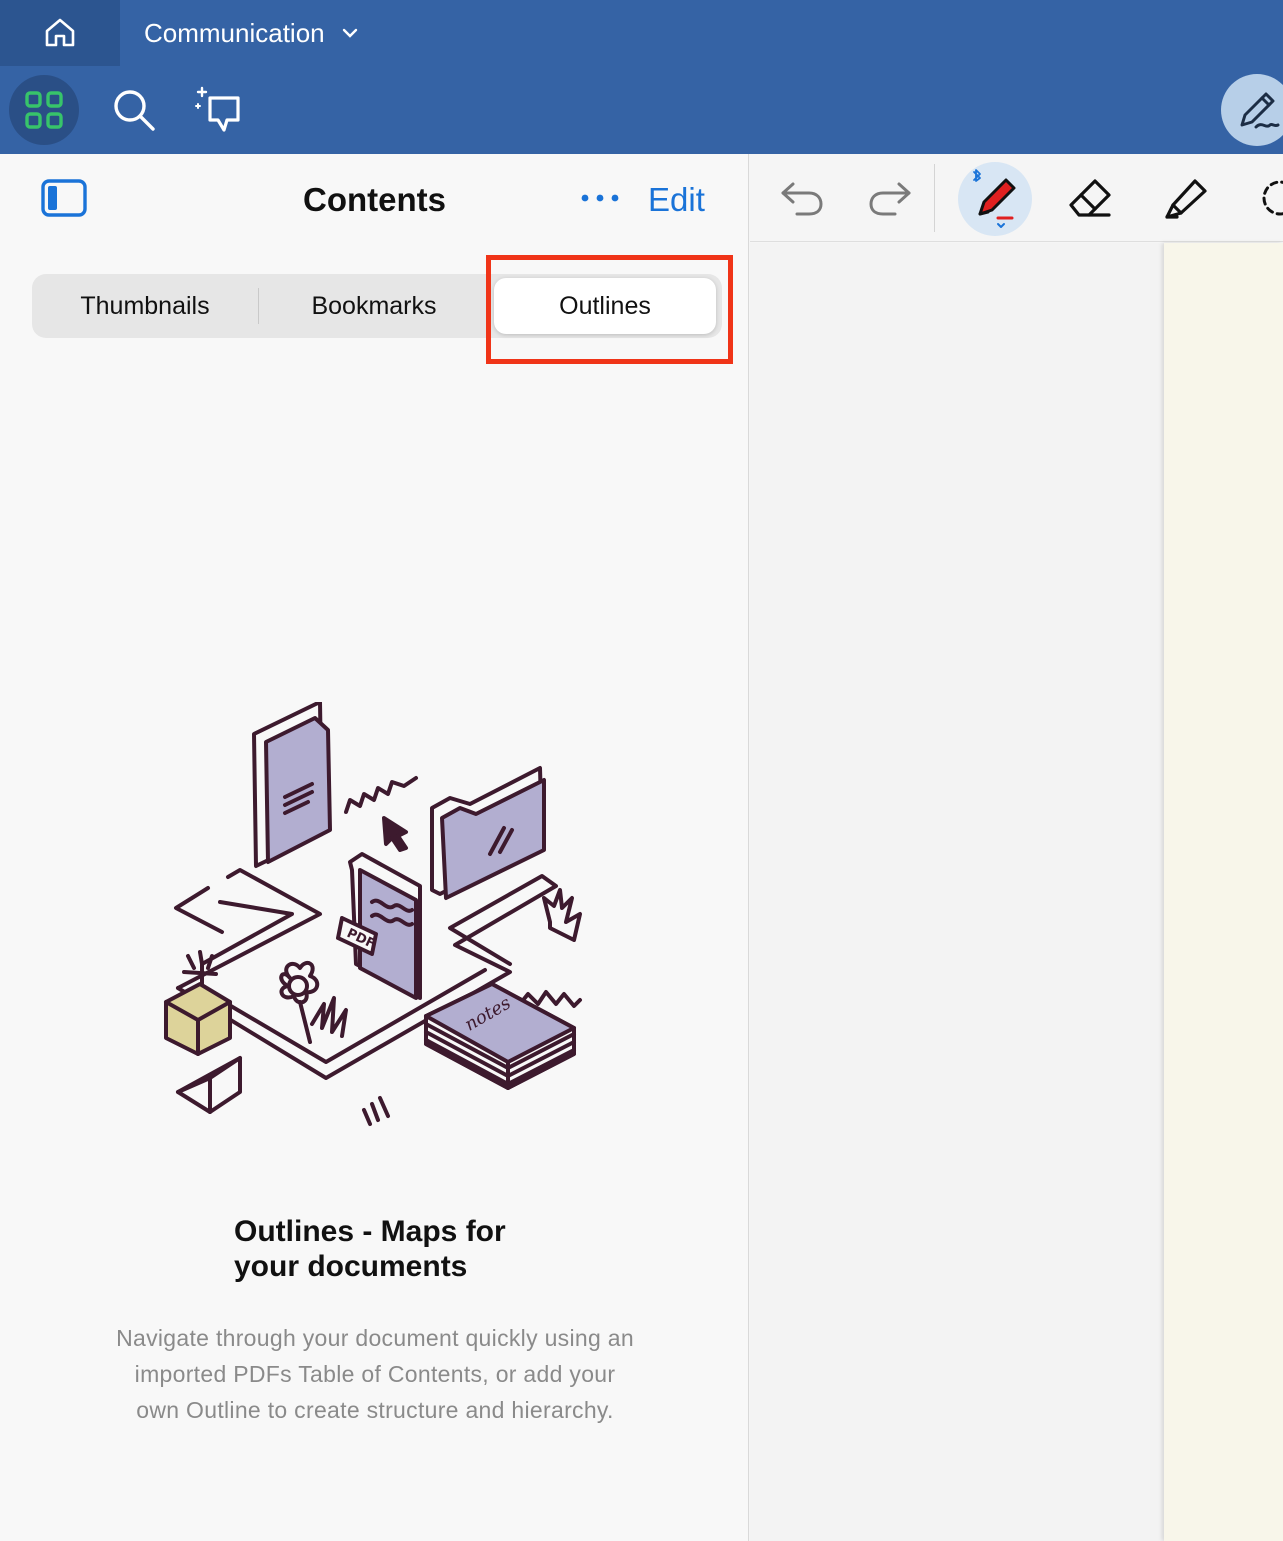 The image size is (1283, 1541). Describe the element at coordinates (1272, 198) in the screenshot. I see `lasso-icon` at that location.